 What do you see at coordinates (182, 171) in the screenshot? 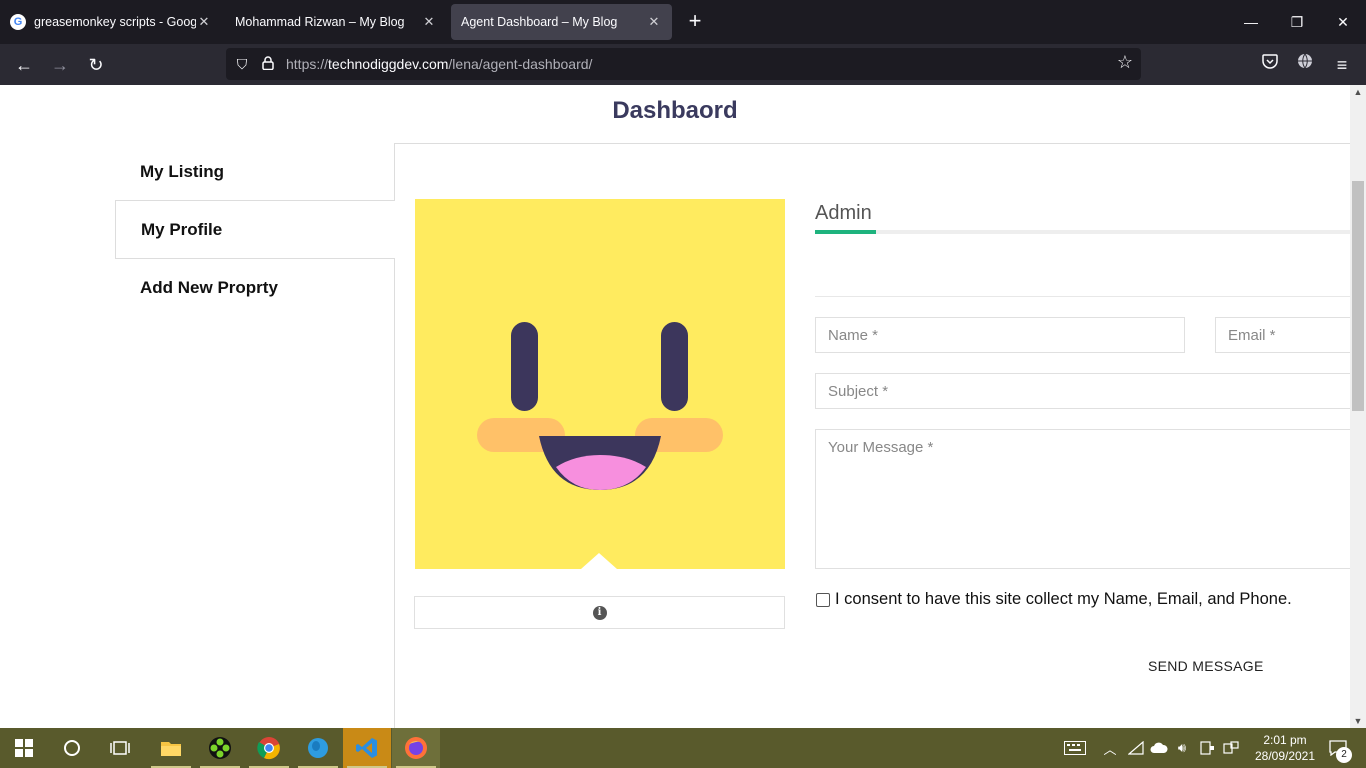
I see `sidebar-item-label: My Listing` at bounding box center [182, 171].